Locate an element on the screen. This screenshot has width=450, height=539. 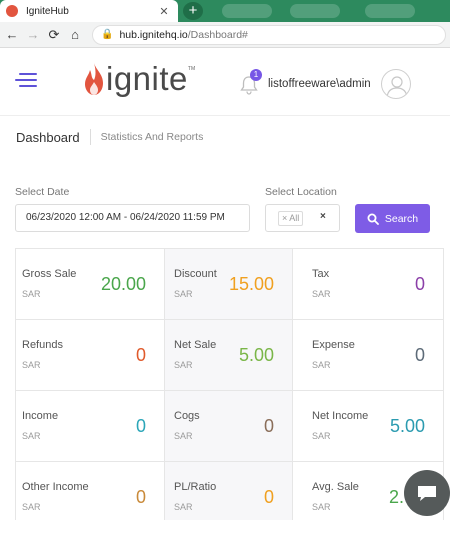
stat-card: Cogs SAR 0 is located at coordinates (229, 426).